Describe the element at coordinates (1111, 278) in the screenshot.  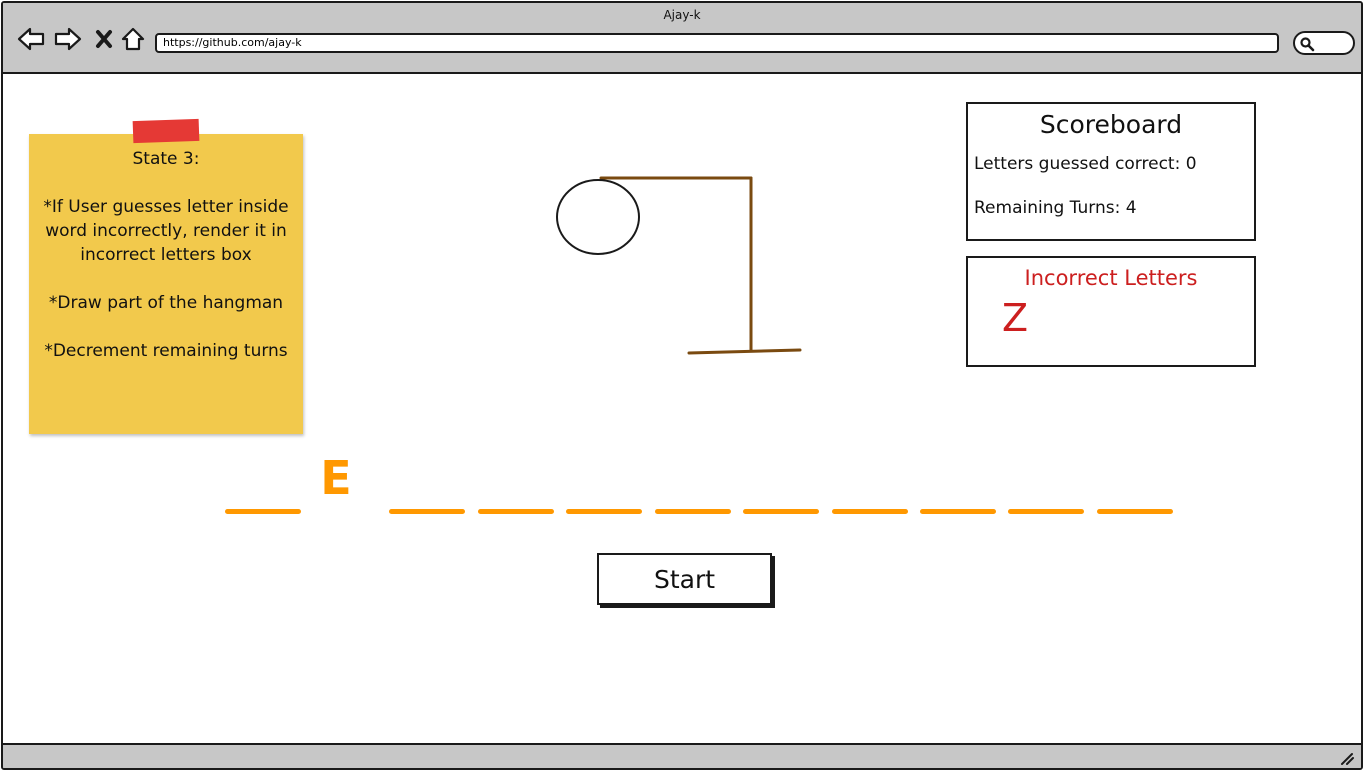
I see `incorrect-letters-title: Incorrect Letters` at that location.